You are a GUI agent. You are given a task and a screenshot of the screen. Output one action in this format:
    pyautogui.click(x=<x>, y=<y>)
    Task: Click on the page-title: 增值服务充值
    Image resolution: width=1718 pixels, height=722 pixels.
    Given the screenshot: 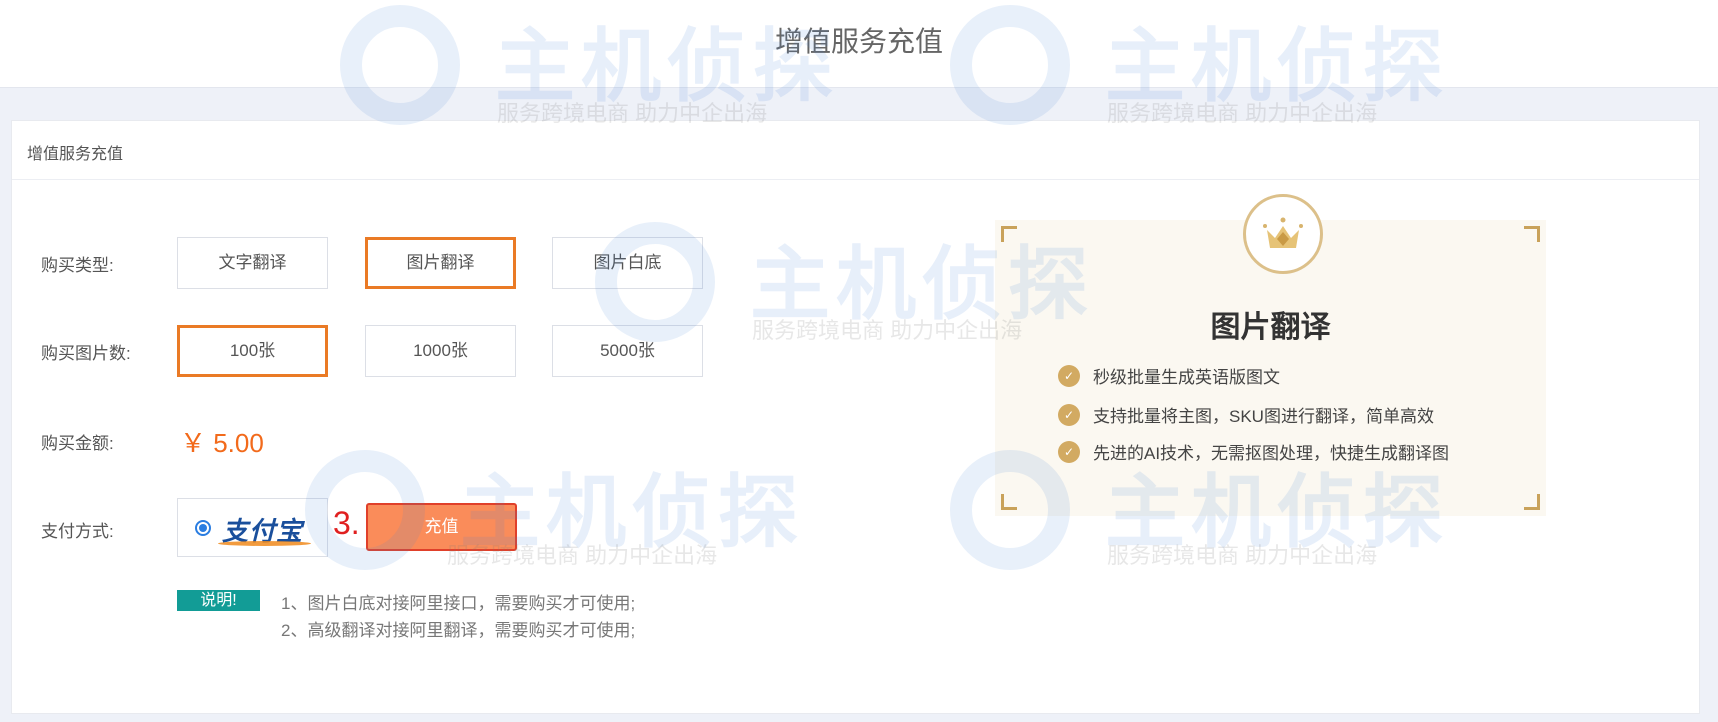 What is the action you would take?
    pyautogui.click(x=858, y=41)
    